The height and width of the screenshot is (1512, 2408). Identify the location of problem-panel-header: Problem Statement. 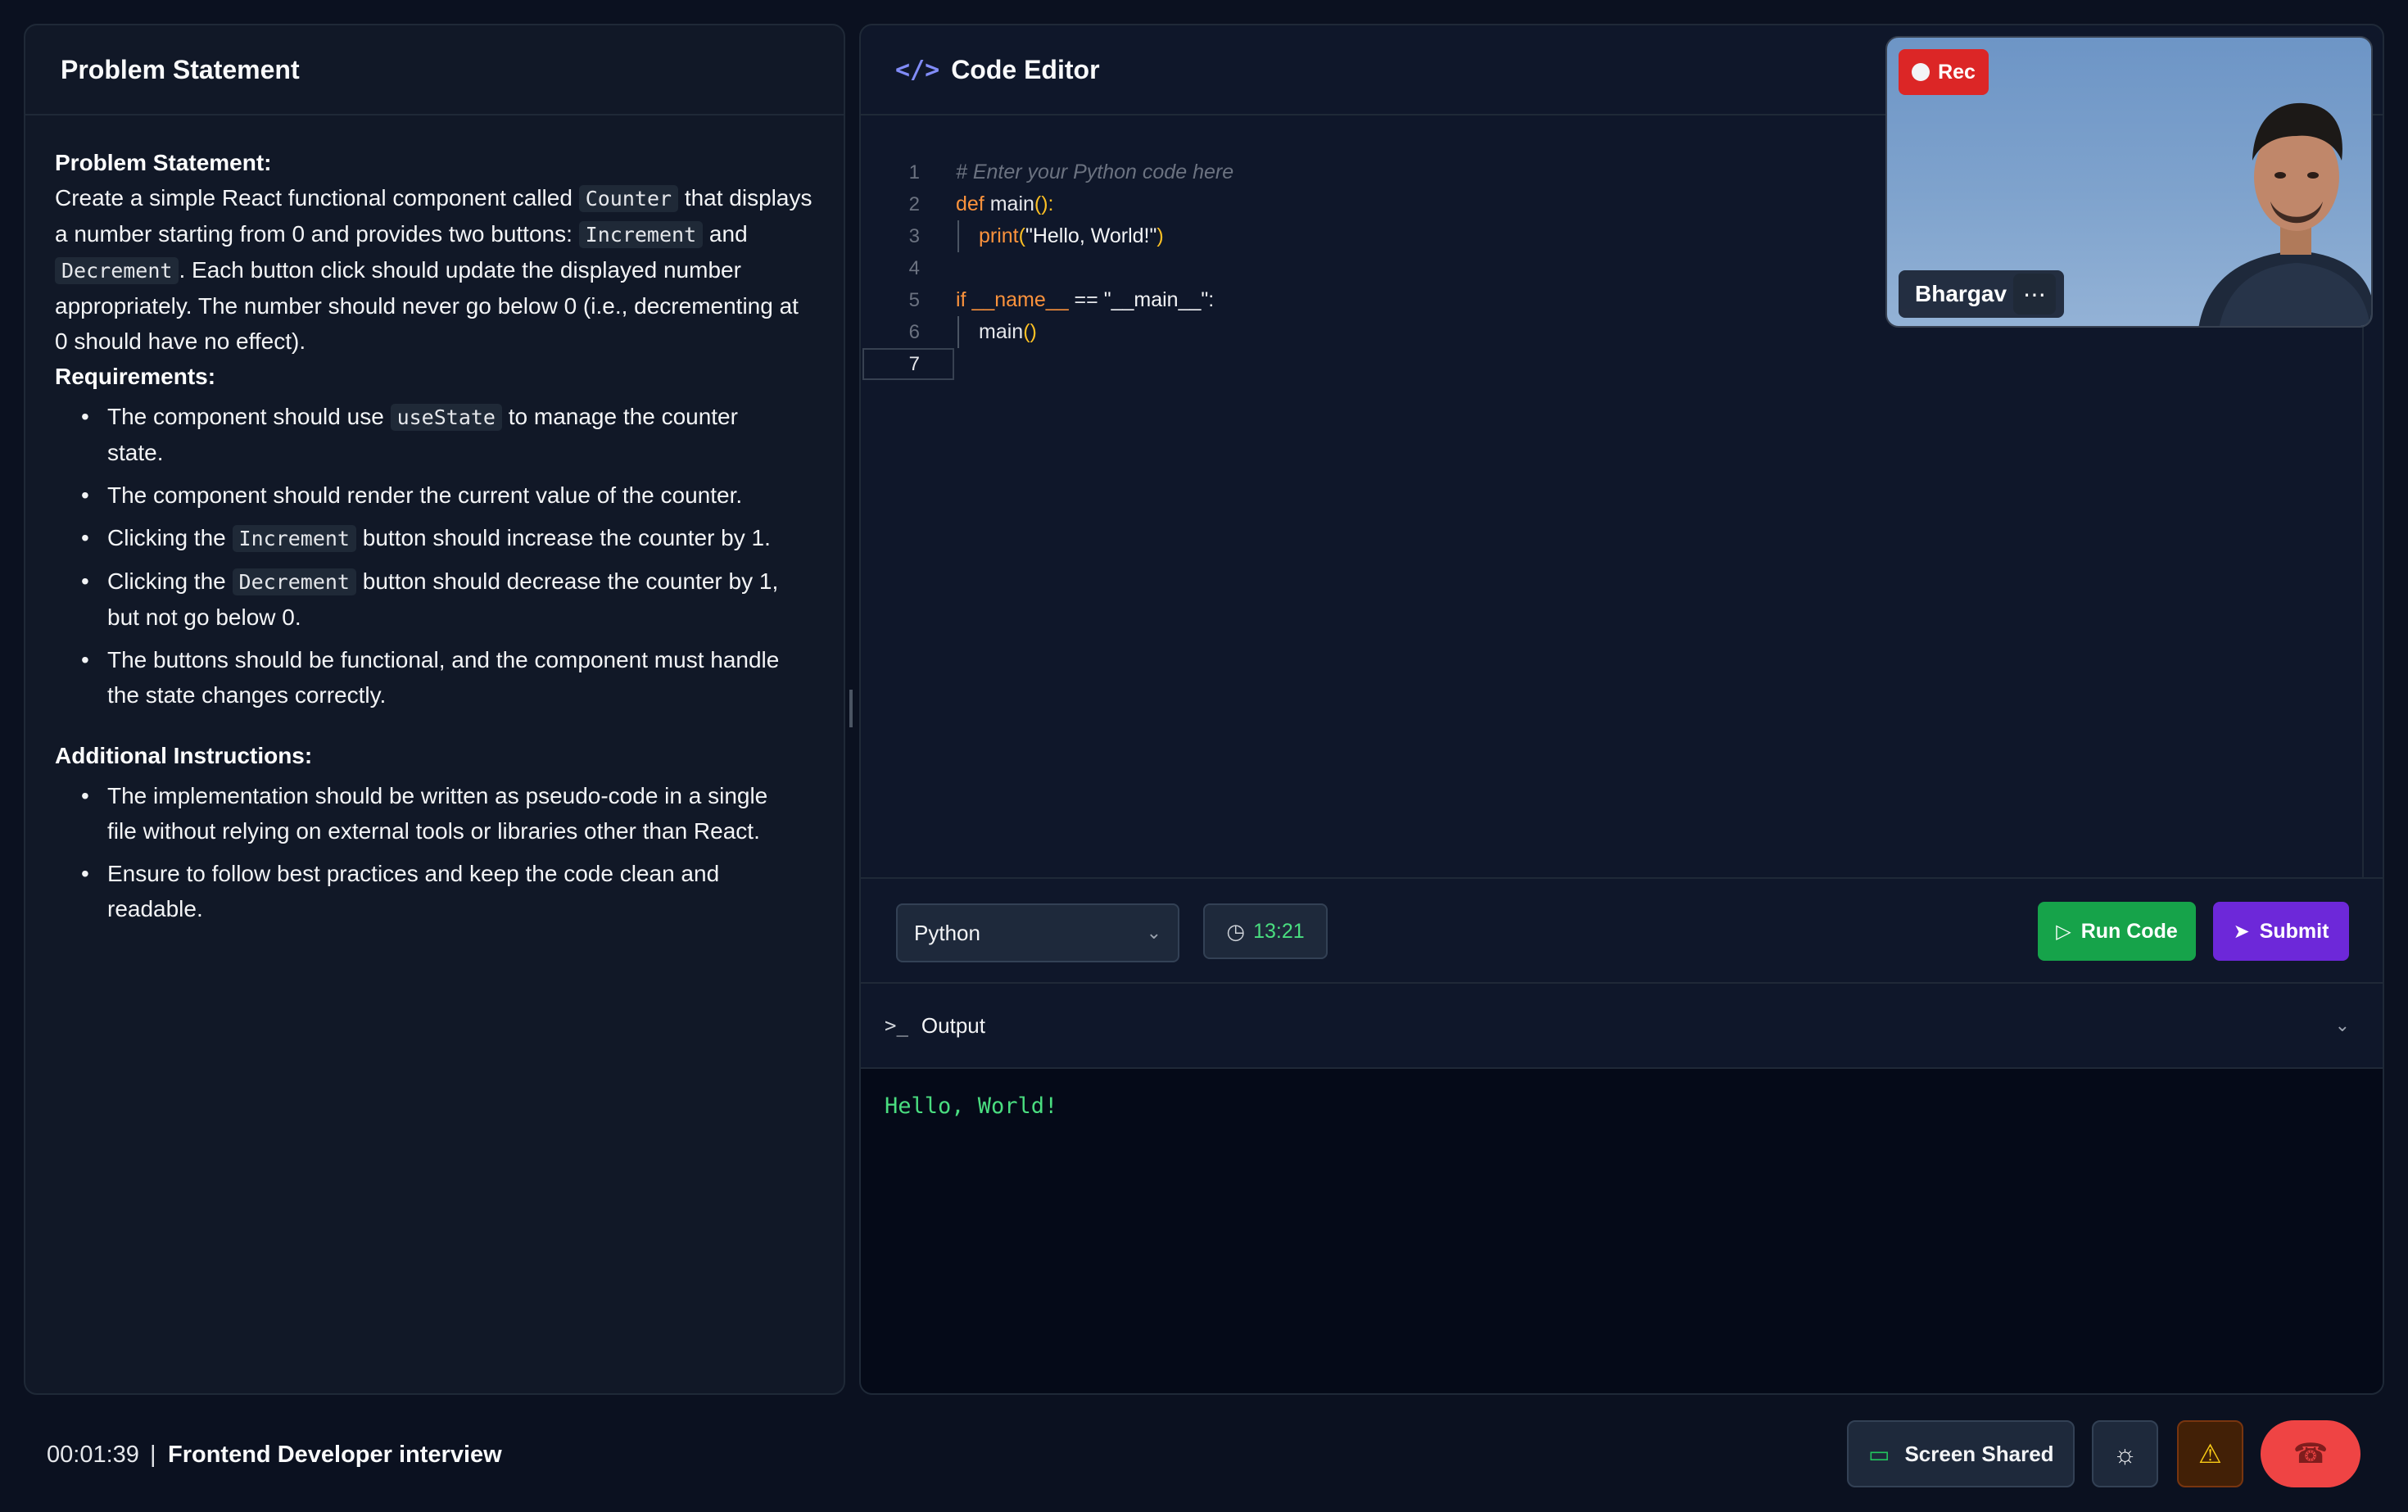
(434, 70).